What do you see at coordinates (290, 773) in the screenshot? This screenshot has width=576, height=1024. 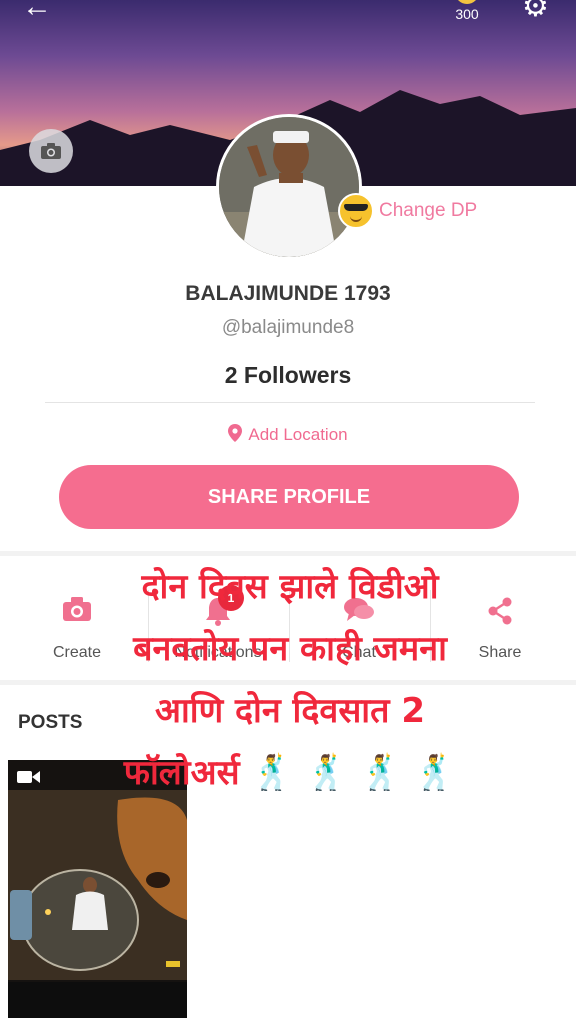 I see `caption-line: फॉलोअर्स 🕺 🕺 🕺 🕺` at bounding box center [290, 773].